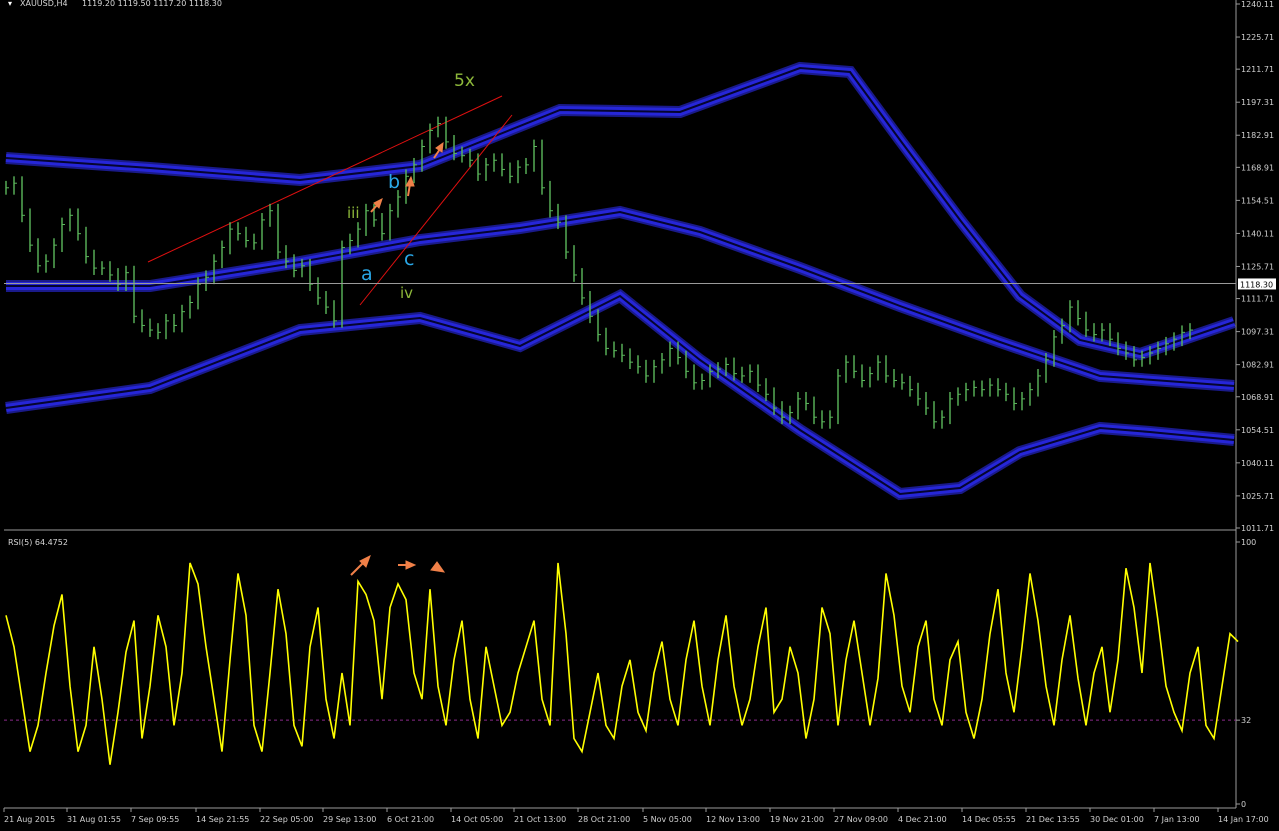  What do you see at coordinates (1257, 102) in the screenshot?
I see `price-tick-label: 1197.31` at bounding box center [1257, 102].